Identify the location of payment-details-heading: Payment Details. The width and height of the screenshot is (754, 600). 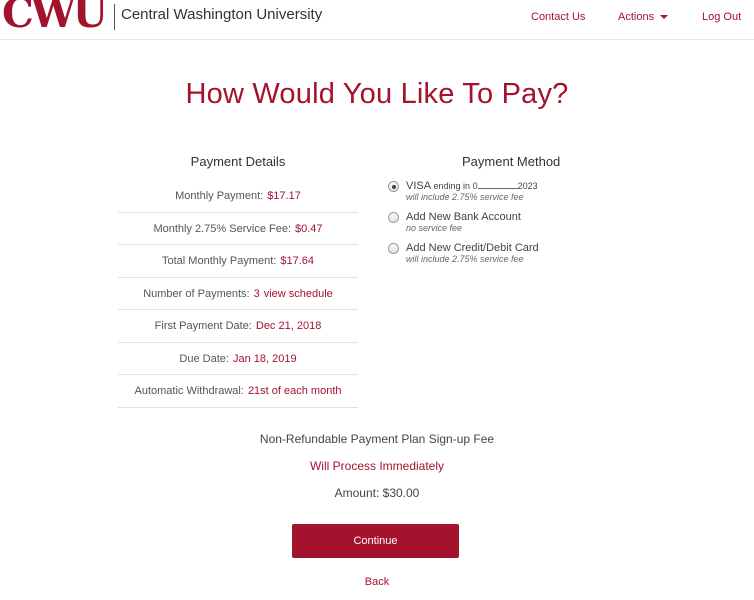
(238, 161).